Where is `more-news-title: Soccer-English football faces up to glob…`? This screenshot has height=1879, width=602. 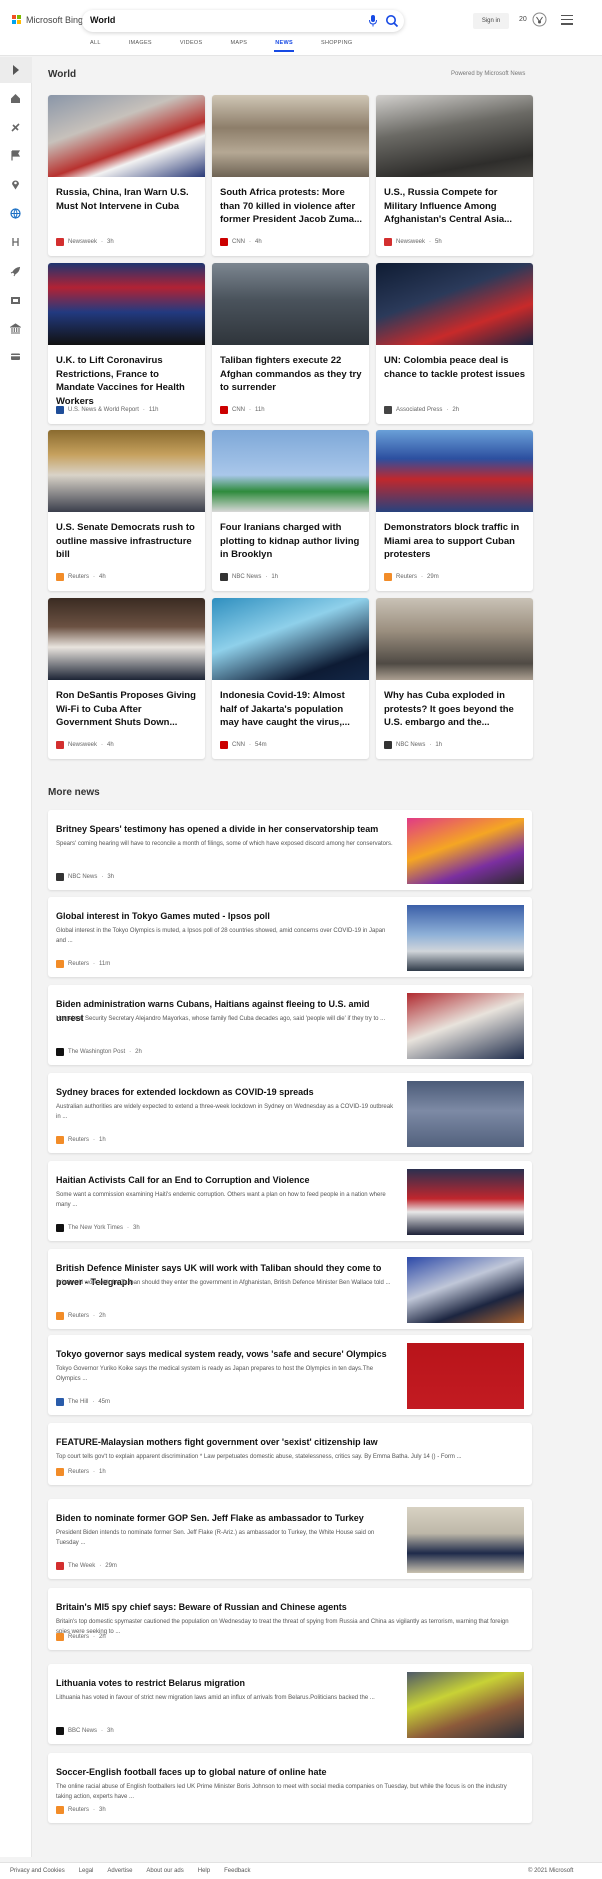
more-news-title: Soccer-English football faces up to glob… is located at coordinates (290, 1772).